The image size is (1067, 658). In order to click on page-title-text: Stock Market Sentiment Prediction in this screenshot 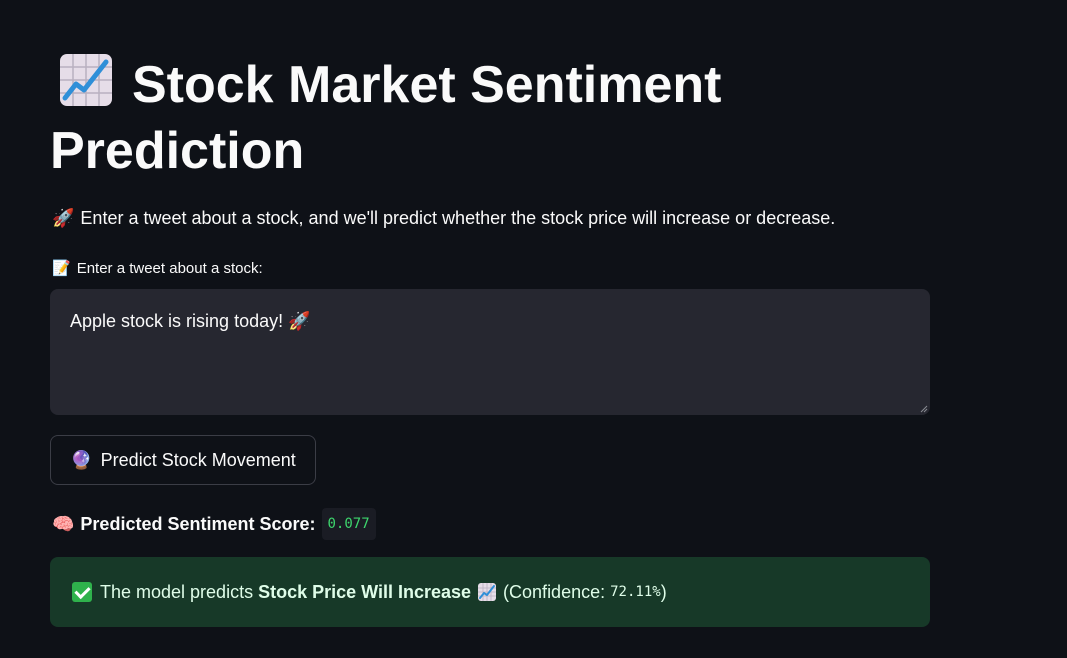, I will do `click(386, 118)`.